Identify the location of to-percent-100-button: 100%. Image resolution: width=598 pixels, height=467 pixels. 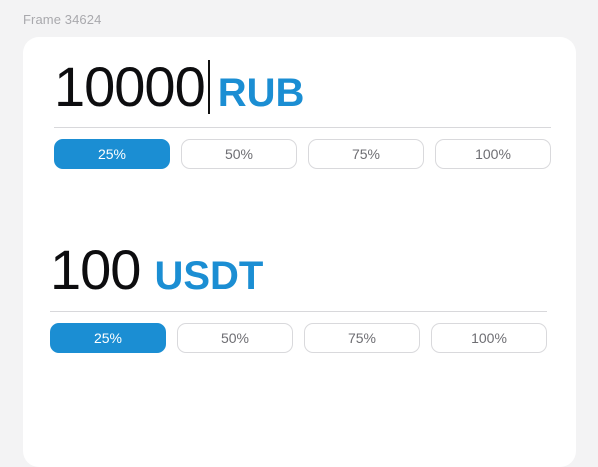
(489, 338).